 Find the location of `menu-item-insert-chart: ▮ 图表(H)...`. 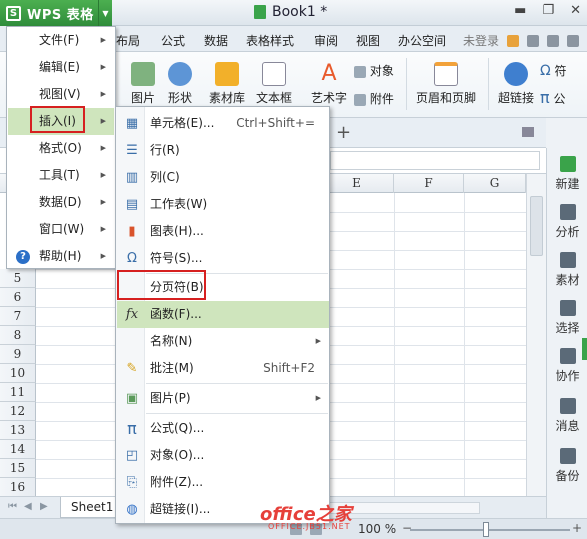

menu-item-insert-chart: ▮ 图表(H)... is located at coordinates (223, 231).